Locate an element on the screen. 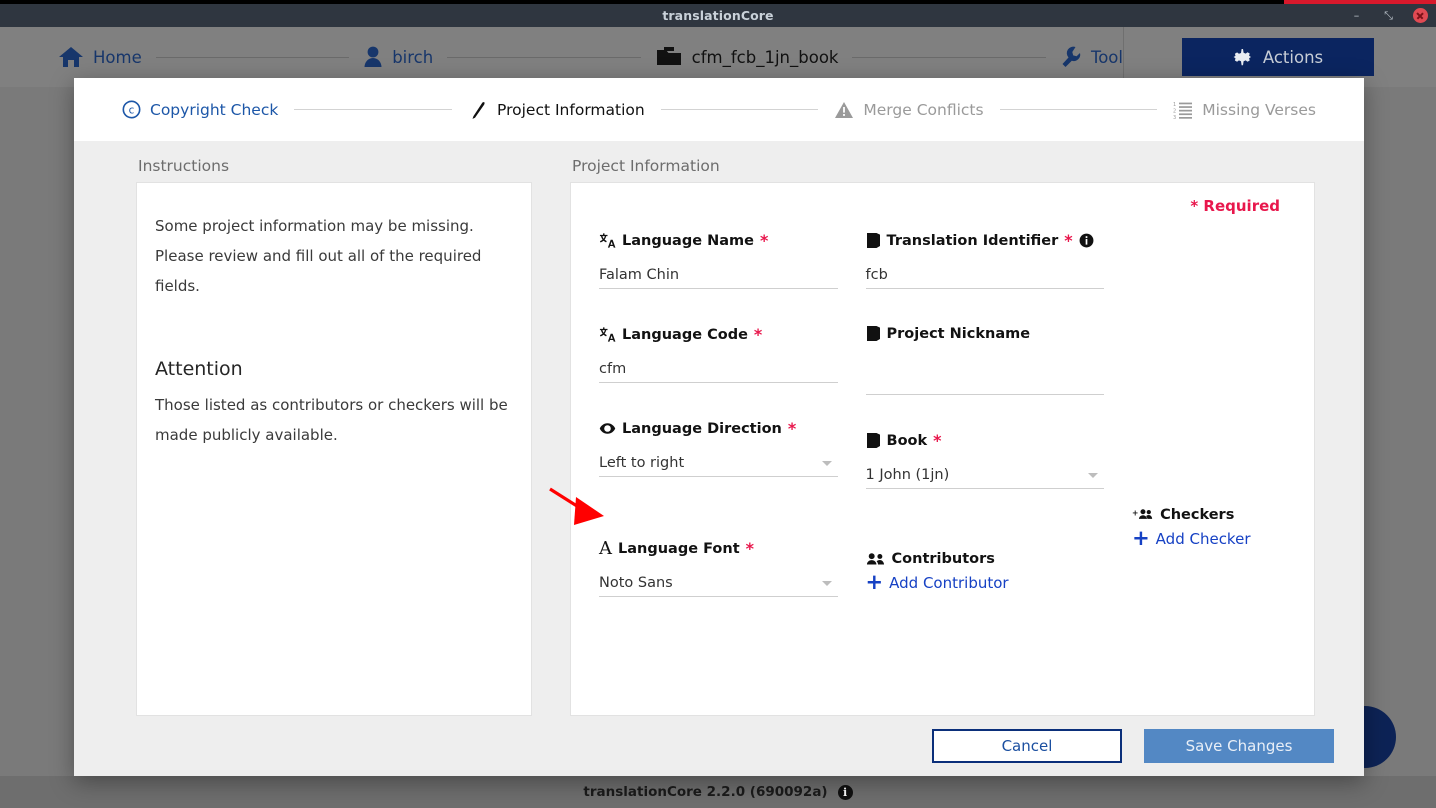 This screenshot has width=1436, height=808. version-text: translationCore 2.2.0 (690092a) is located at coordinates (705, 792).